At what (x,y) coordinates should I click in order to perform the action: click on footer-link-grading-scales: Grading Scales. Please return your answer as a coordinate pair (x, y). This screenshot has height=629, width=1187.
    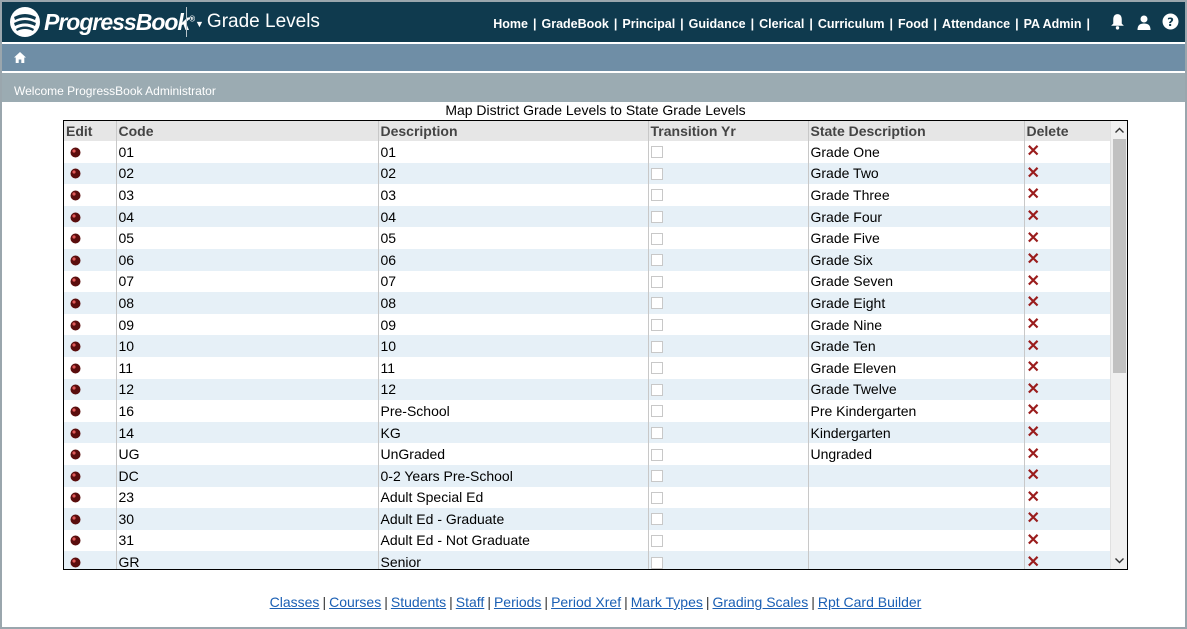
    Looking at the image, I should click on (761, 602).